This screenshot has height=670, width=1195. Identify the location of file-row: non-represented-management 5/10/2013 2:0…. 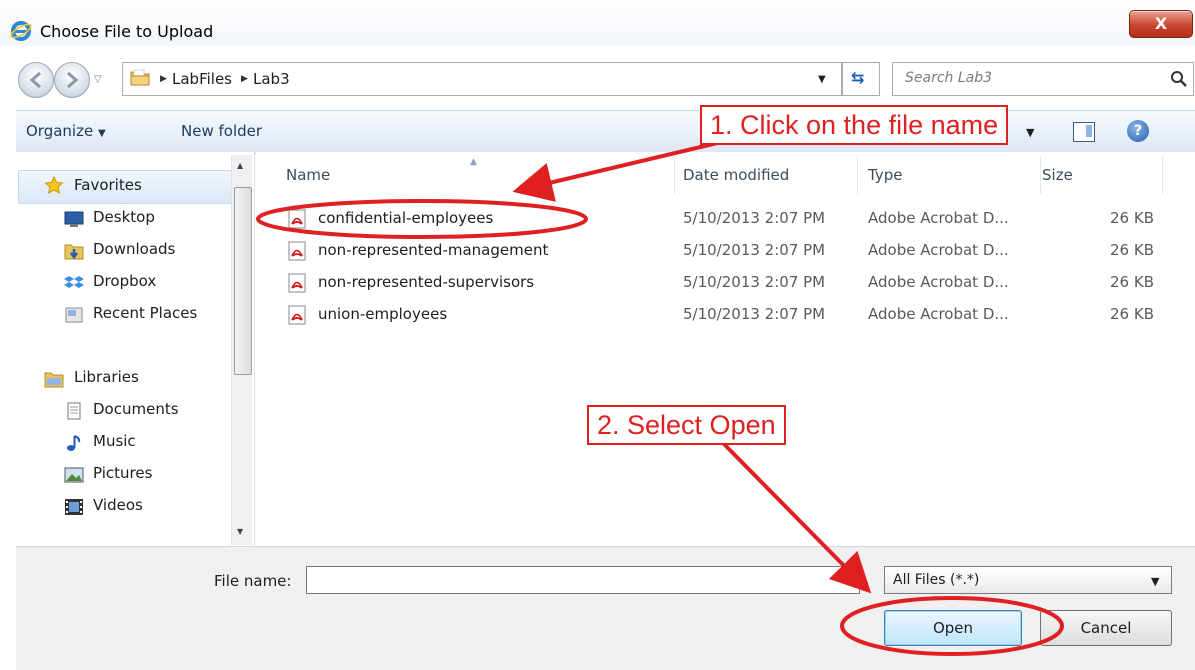
(711, 251).